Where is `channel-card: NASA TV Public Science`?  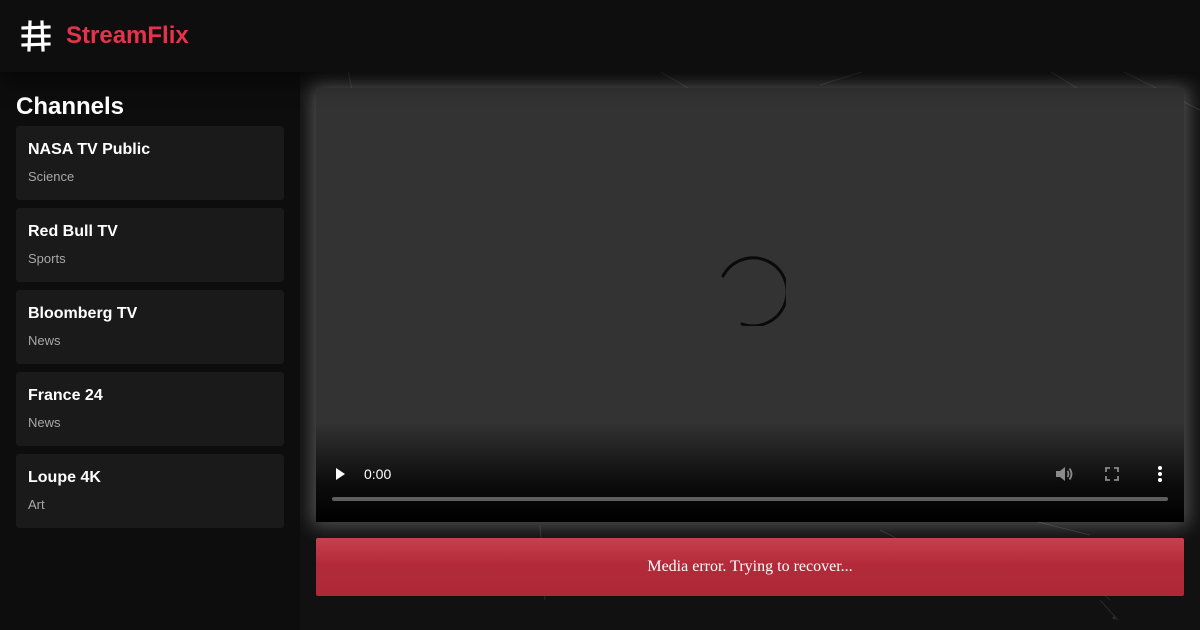 channel-card: NASA TV Public Science is located at coordinates (150, 163).